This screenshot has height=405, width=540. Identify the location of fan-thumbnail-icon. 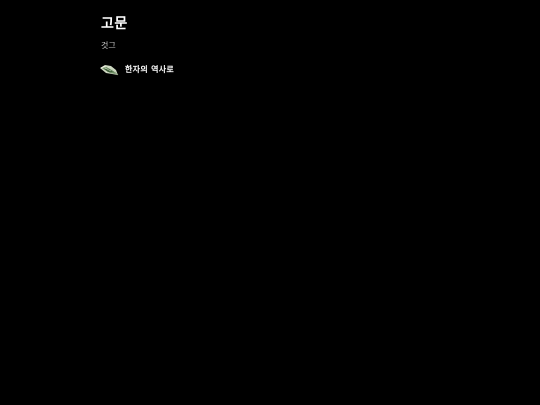
(109, 70).